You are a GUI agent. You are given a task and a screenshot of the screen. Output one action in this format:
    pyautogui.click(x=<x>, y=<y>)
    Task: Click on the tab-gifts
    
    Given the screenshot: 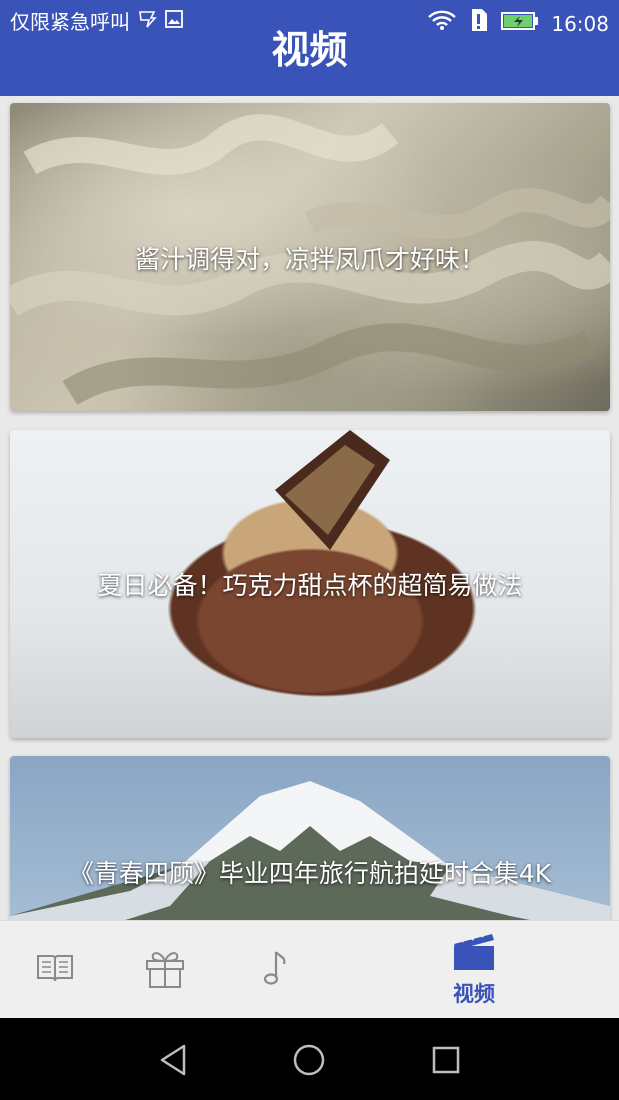 What is the action you would take?
    pyautogui.click(x=165, y=970)
    